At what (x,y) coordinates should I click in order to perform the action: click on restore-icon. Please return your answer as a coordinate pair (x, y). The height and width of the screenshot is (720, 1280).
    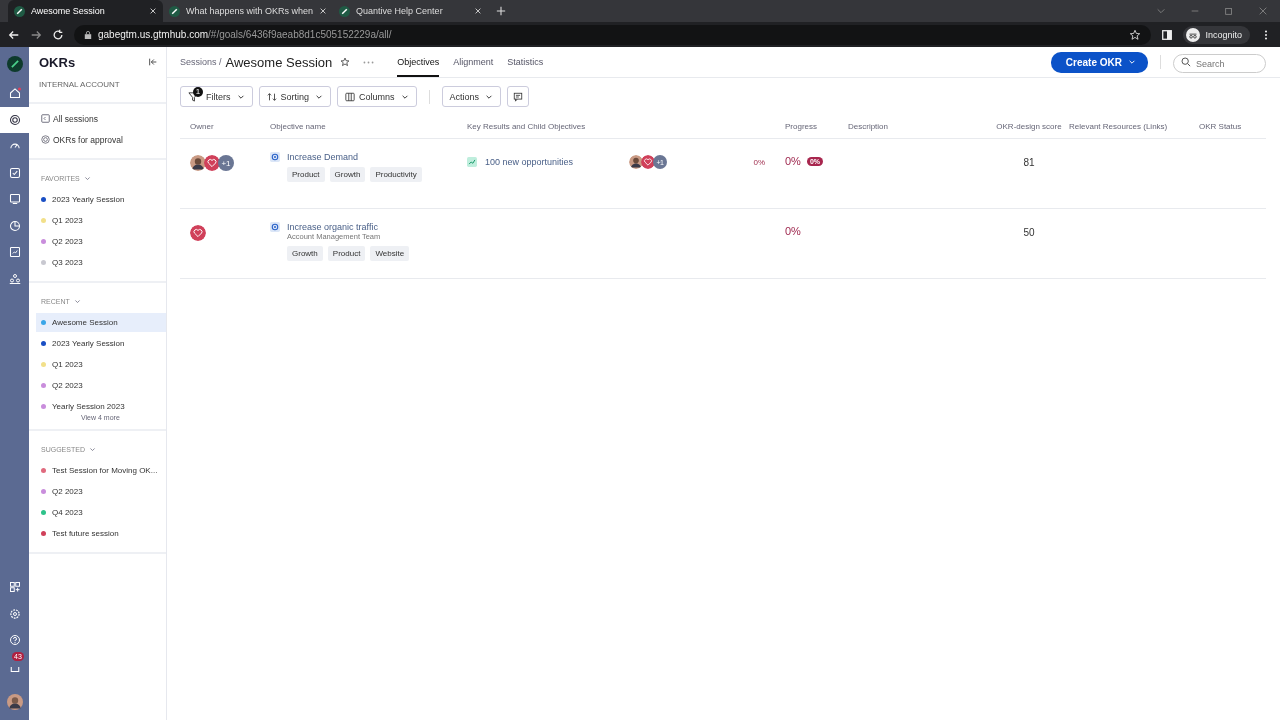
    Looking at the image, I should click on (1229, 11).